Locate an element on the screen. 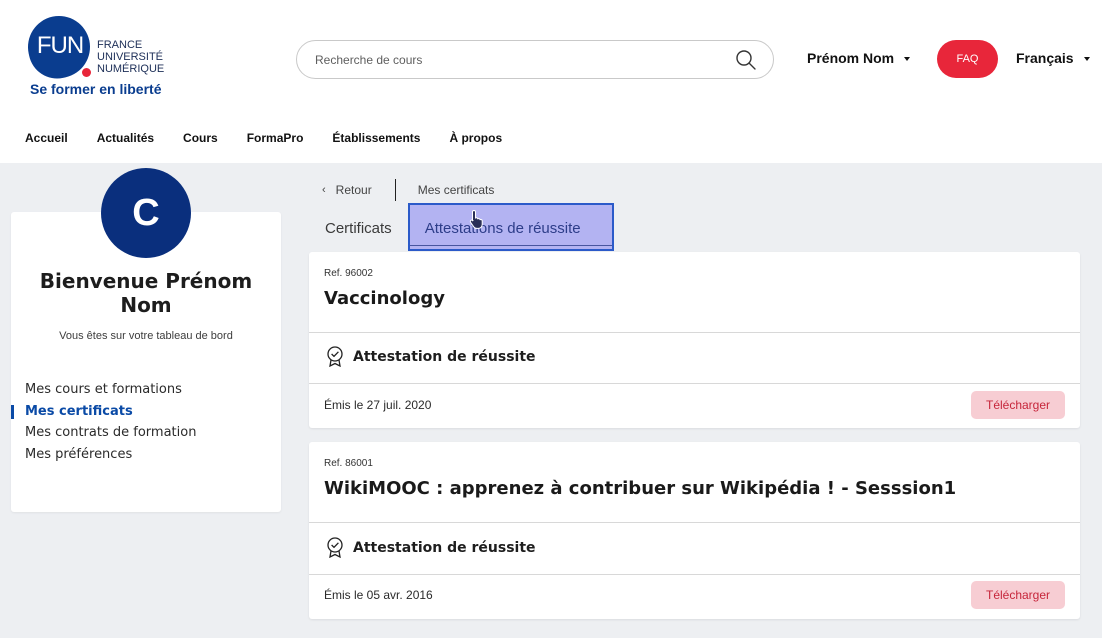 The height and width of the screenshot is (638, 1102). nav-item-formapro: FormaPro is located at coordinates (275, 138).